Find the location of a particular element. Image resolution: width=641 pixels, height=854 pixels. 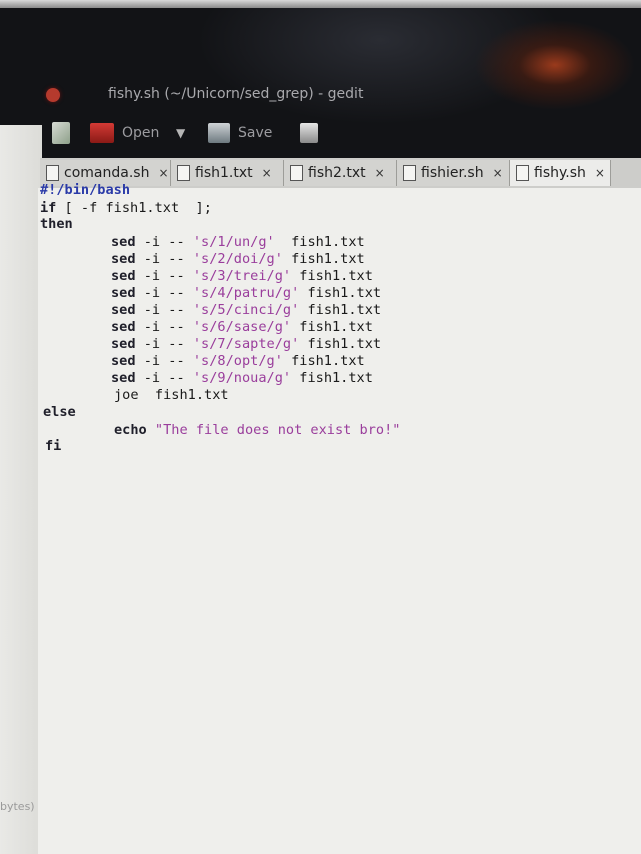

new-document-button is located at coordinates (61, 133).